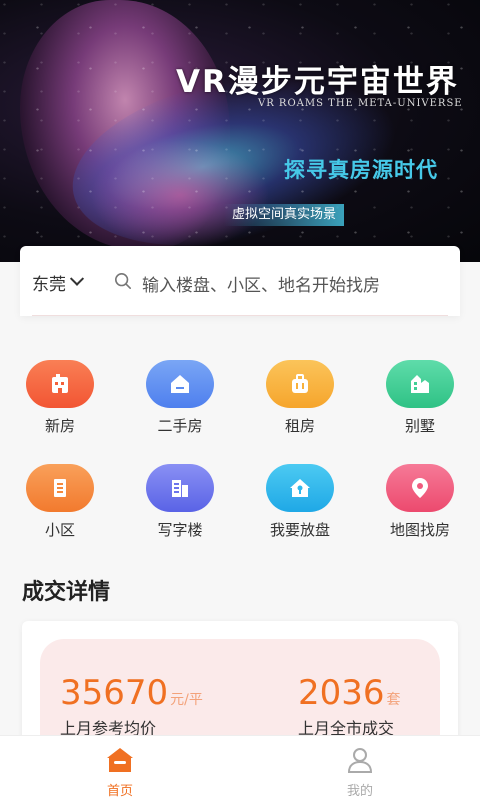  I want to click on category-label: 地图找房, so click(419, 530).